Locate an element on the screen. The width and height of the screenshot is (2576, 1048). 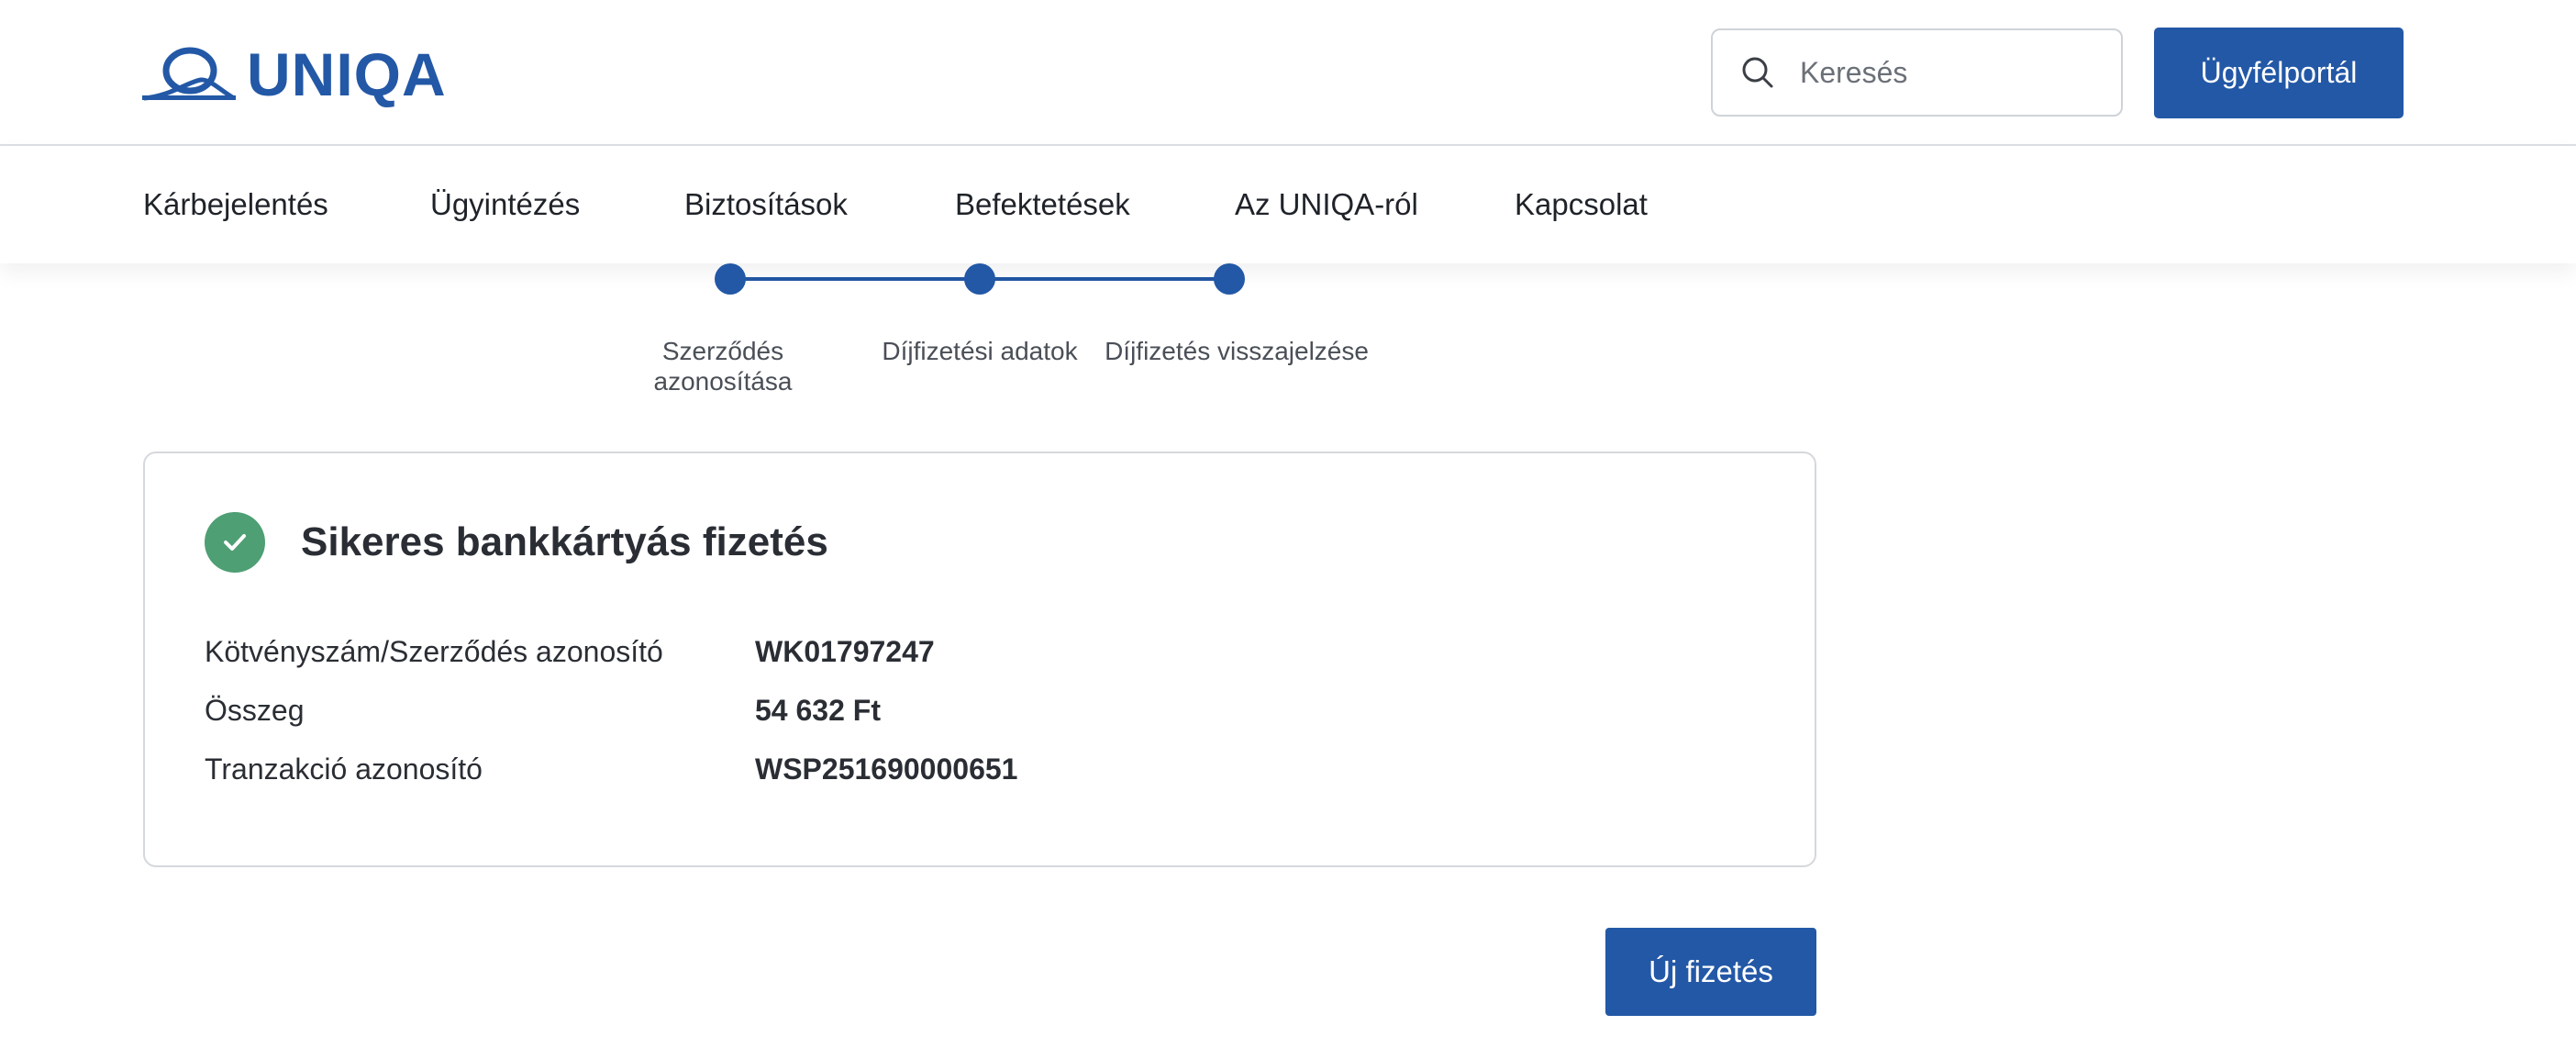
policy-number-value: WK01797247 is located at coordinates (845, 651).